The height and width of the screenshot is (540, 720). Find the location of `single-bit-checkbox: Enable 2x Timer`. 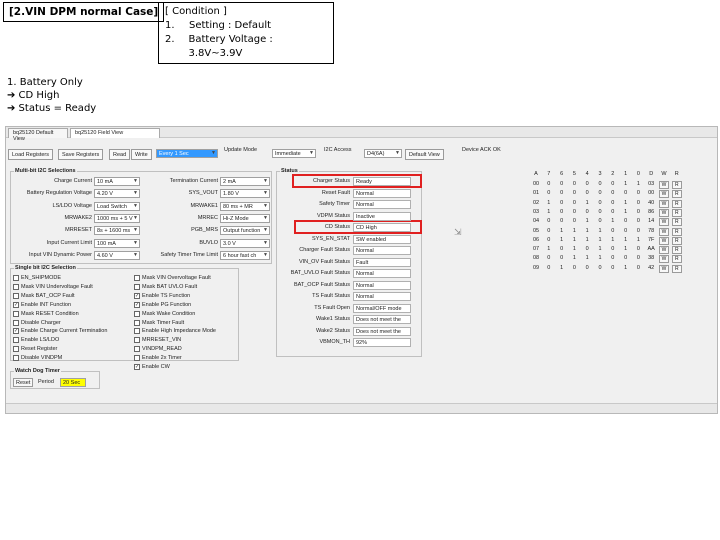

single-bit-checkbox: Enable 2x Timer is located at coordinates (158, 358).